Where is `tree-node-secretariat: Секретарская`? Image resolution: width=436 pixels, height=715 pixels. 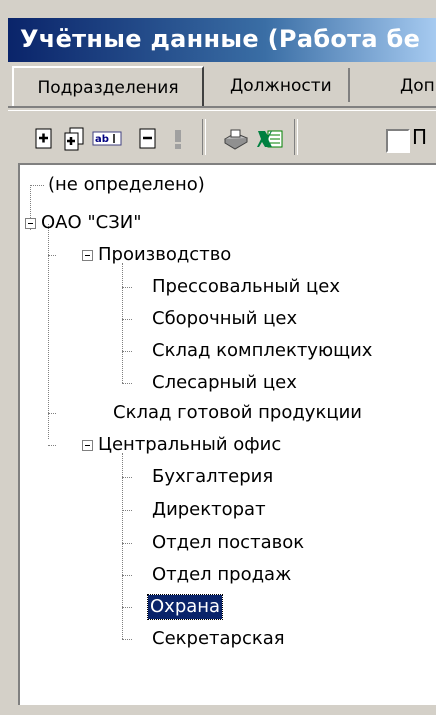
tree-node-secretariat: Секретарская is located at coordinates (218, 639).